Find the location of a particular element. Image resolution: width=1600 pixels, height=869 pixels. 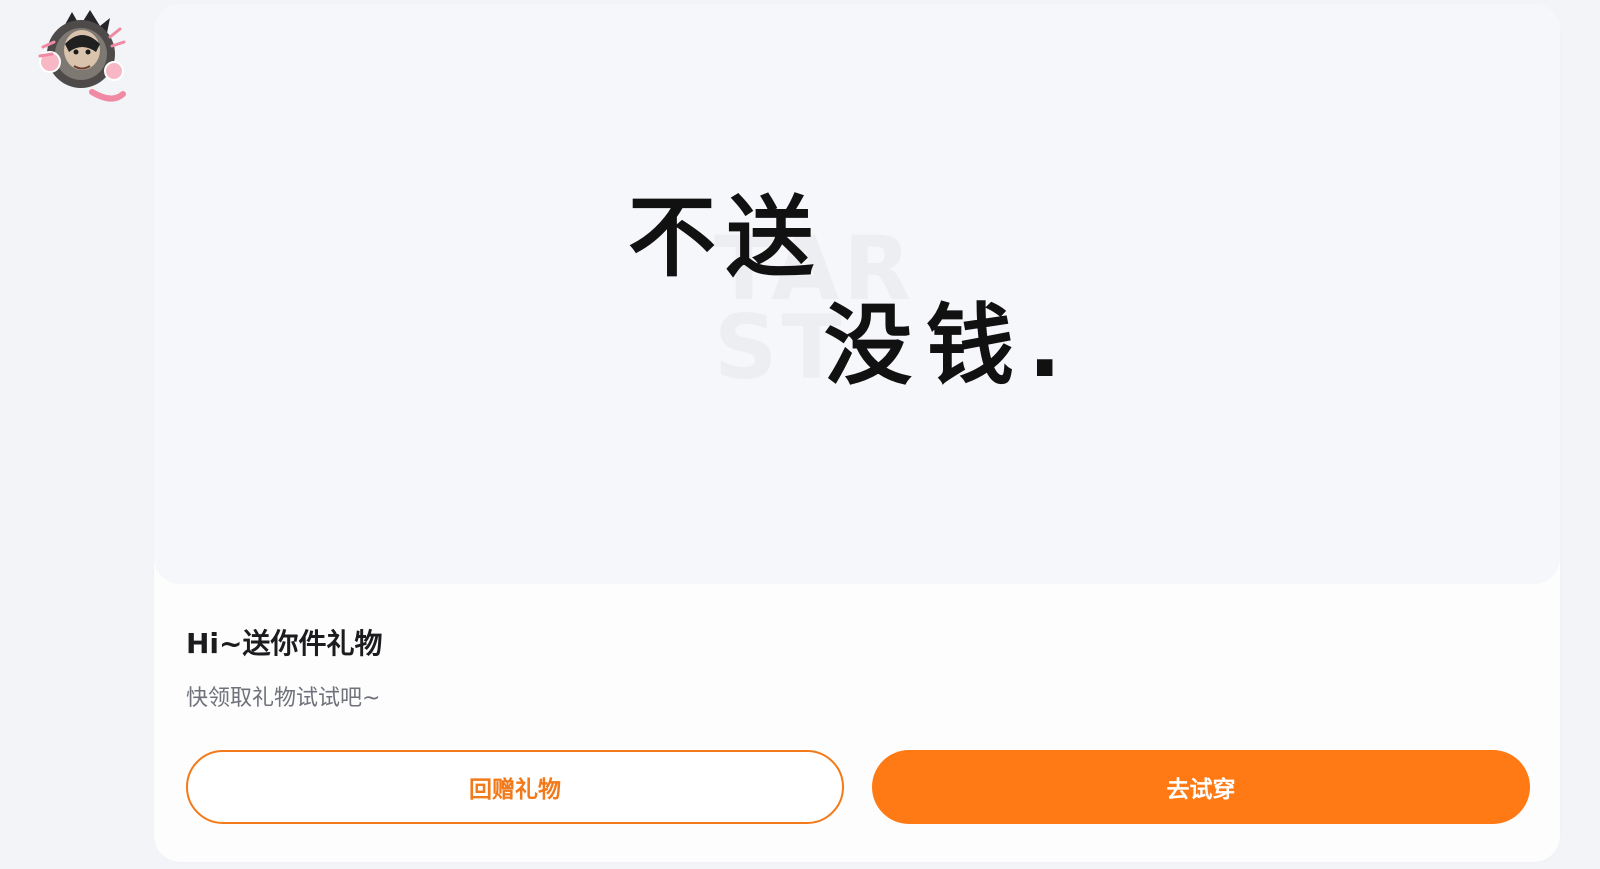

cat-avatar-icon is located at coordinates (82, 56).